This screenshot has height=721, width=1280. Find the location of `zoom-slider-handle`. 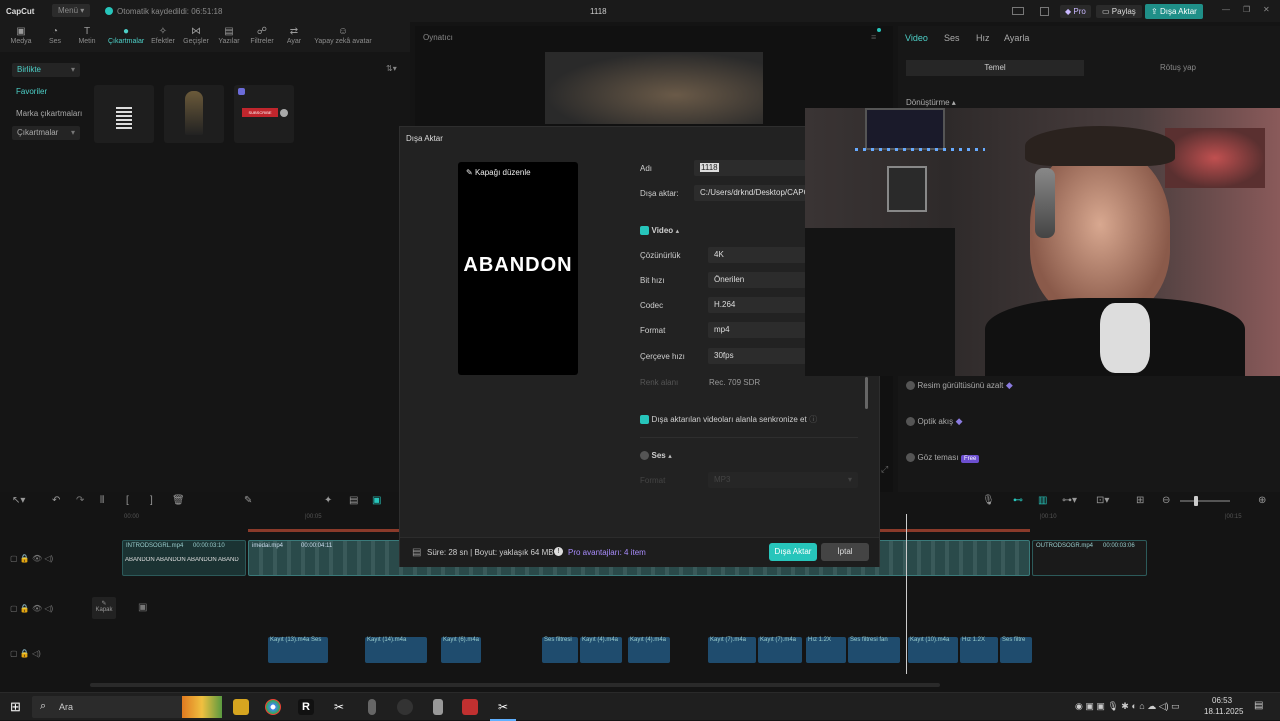

zoom-slider-handle is located at coordinates (1196, 501).